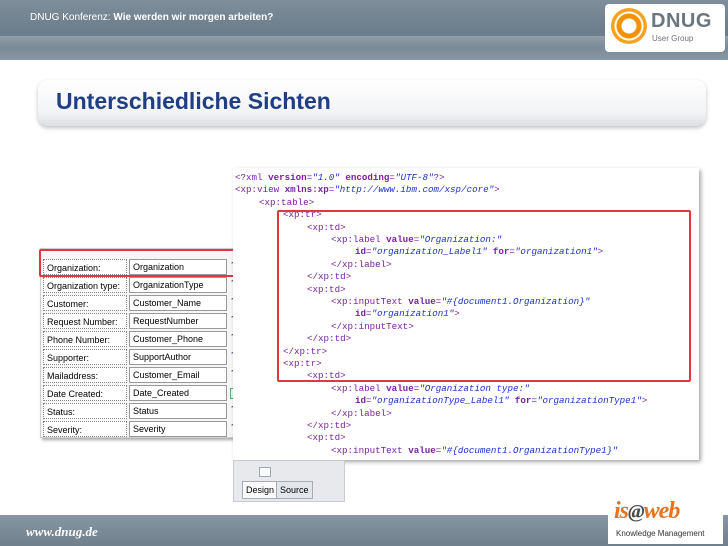 The width and height of the screenshot is (728, 546). I want to click on form-field: SupportAuthor, so click(178, 357).